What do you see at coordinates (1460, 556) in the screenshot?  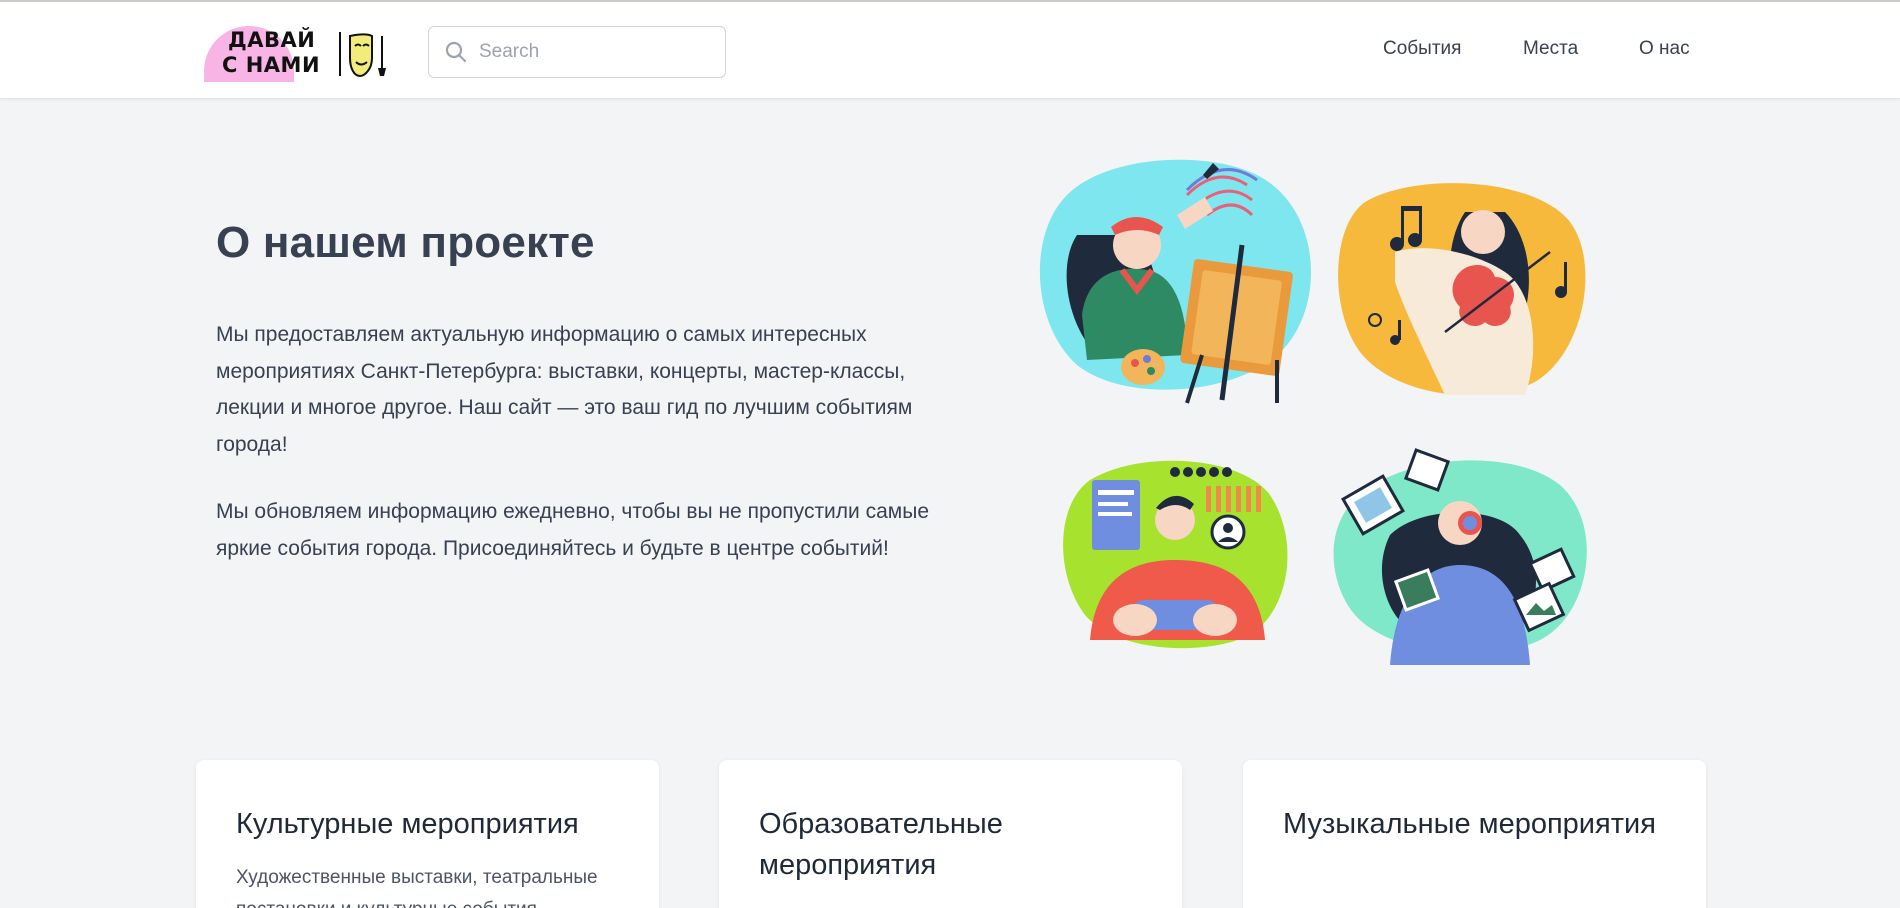 I see `photographer-illustration` at bounding box center [1460, 556].